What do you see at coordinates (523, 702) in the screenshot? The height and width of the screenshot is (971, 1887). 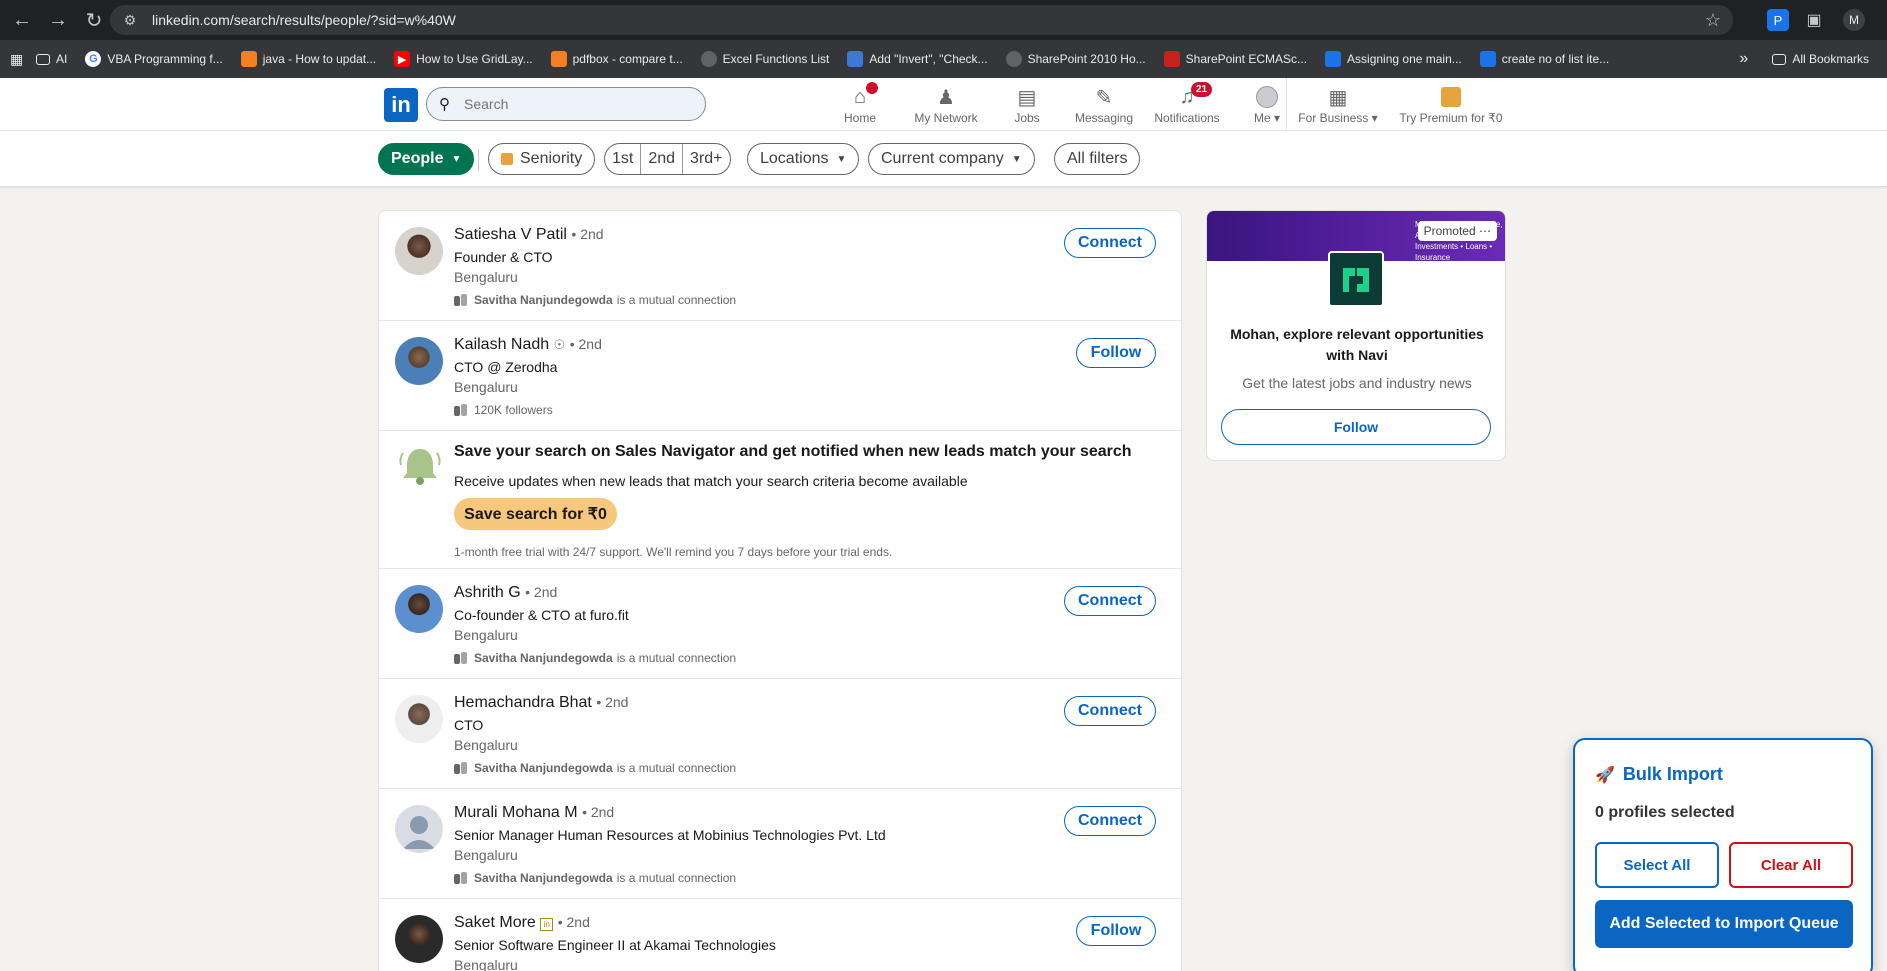 I see `result-name: Hemachandra Bhat` at bounding box center [523, 702].